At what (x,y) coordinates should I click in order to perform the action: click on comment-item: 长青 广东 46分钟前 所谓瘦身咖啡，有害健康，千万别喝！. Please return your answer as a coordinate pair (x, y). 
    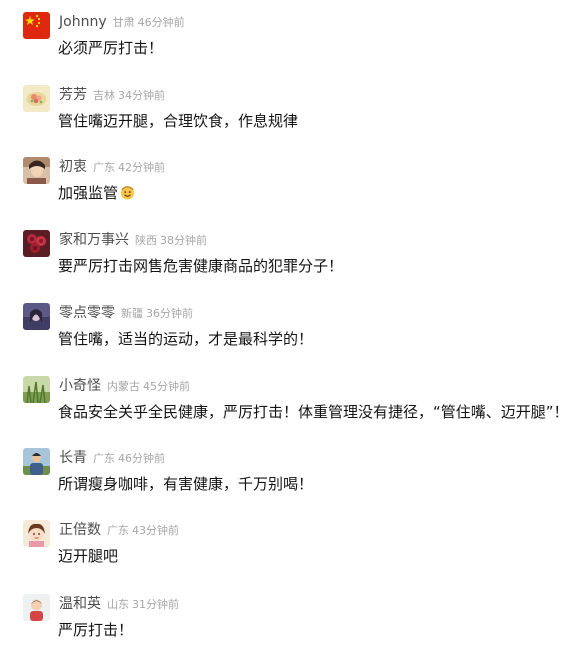
    Looking at the image, I should click on (280, 478).